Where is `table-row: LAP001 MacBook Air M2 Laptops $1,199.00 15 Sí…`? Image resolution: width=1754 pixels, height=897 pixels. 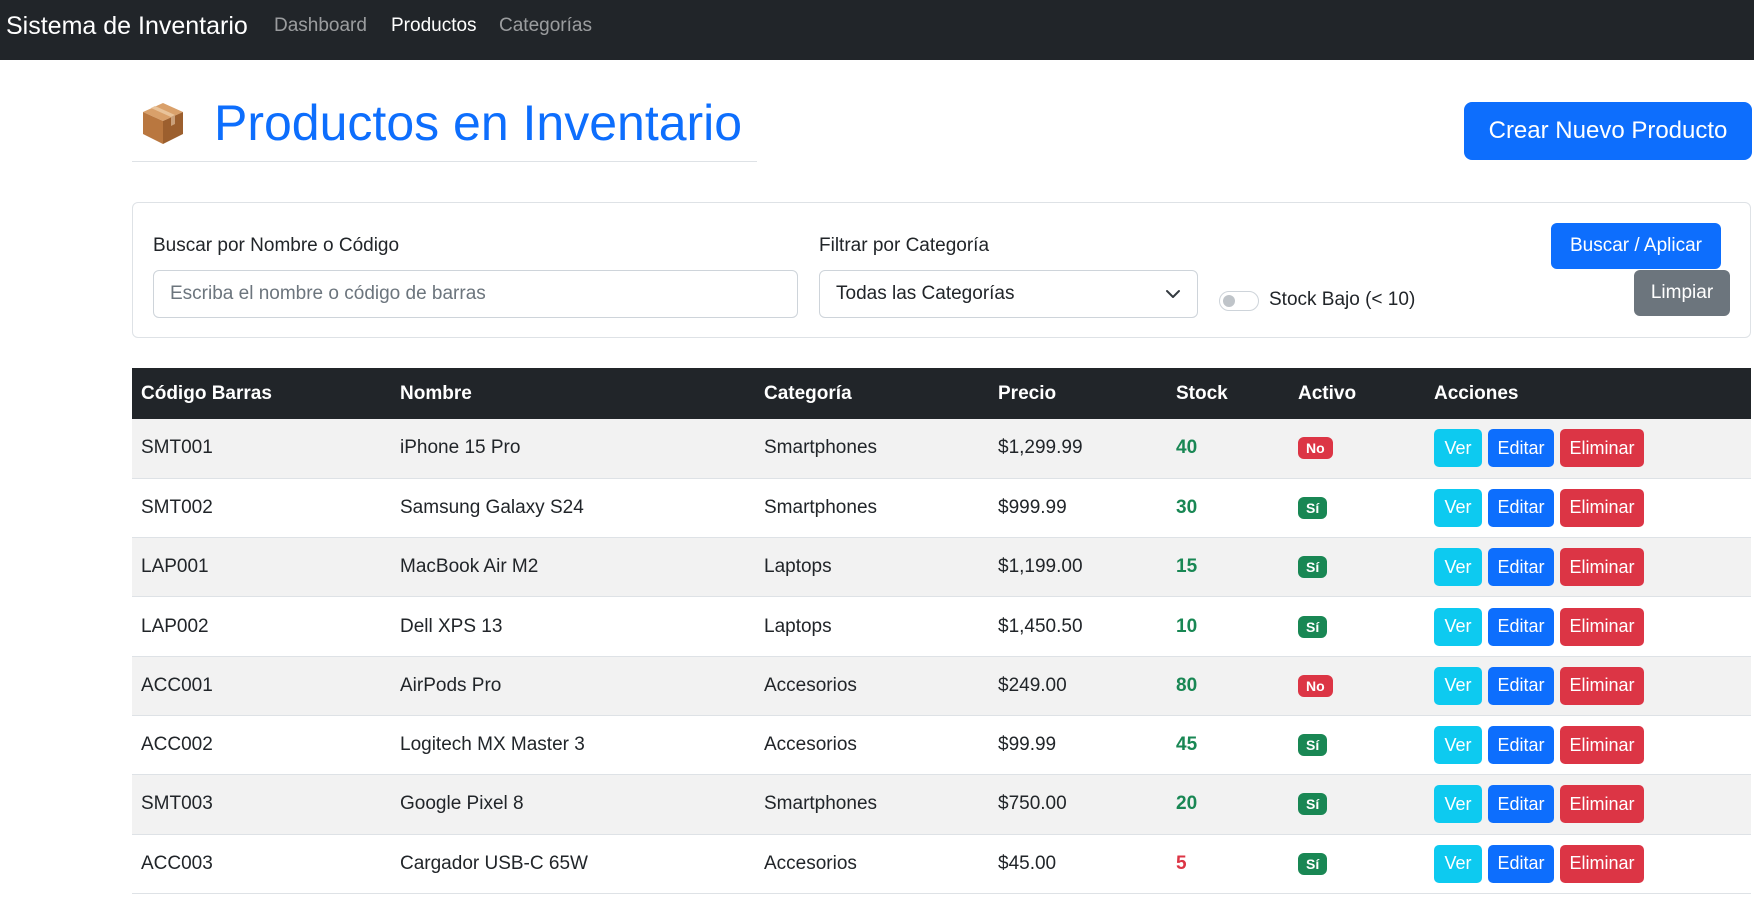 table-row: LAP001 MacBook Air M2 Laptops $1,199.00 15 Sí… is located at coordinates (941, 567).